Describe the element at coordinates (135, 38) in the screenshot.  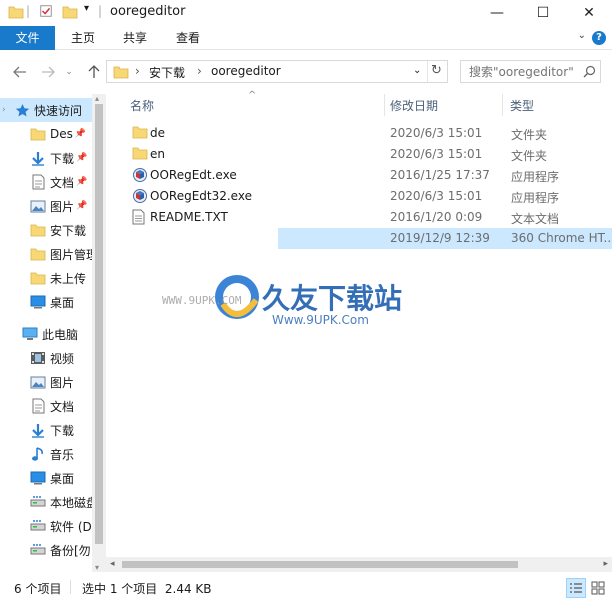
I see `tab-share: 共享` at that location.